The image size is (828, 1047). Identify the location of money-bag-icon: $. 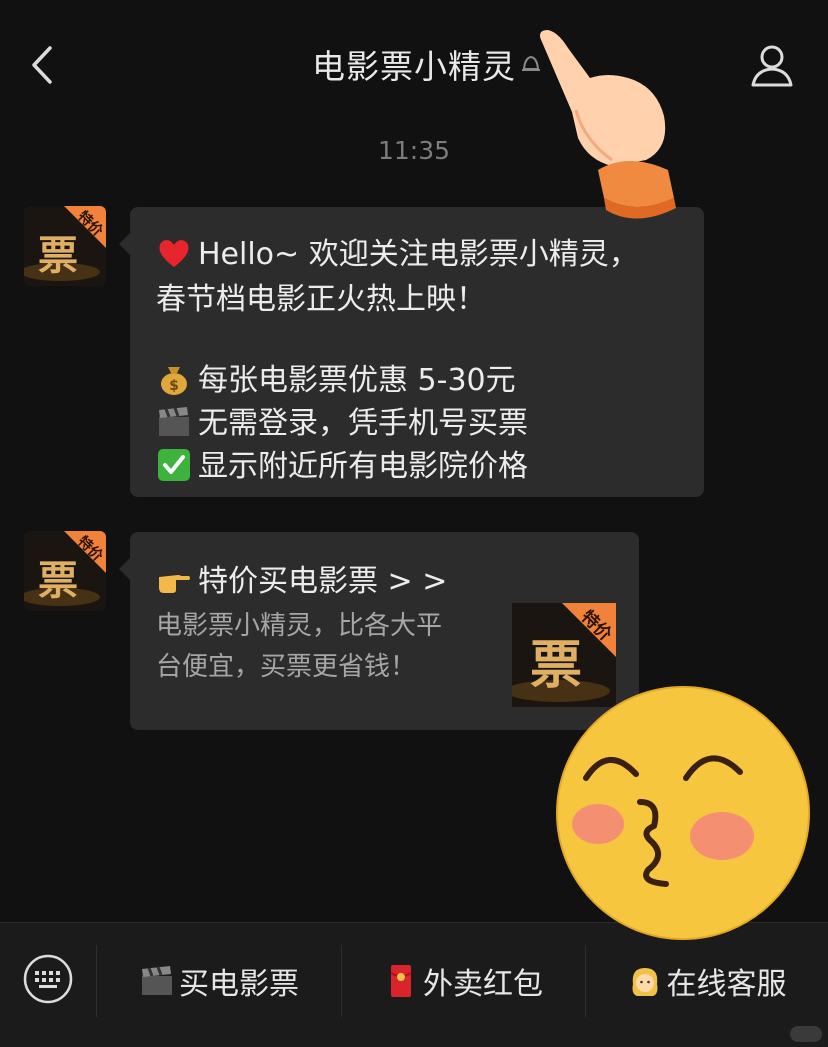
(174, 381).